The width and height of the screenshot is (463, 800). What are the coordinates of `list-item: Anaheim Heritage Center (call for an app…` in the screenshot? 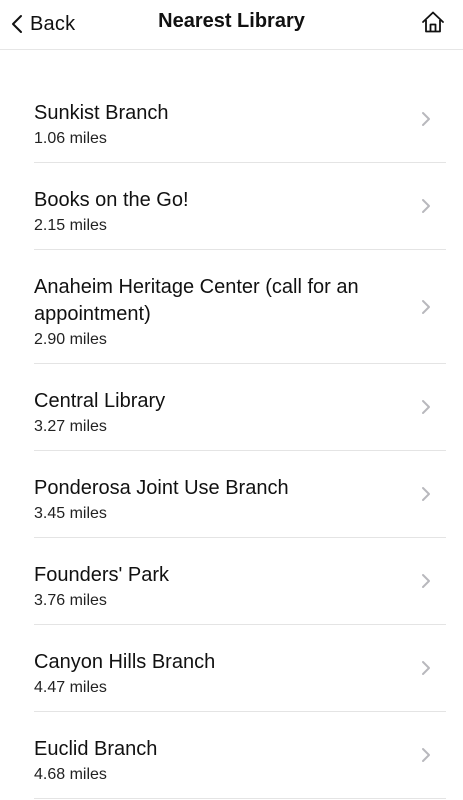 It's located at (240, 307).